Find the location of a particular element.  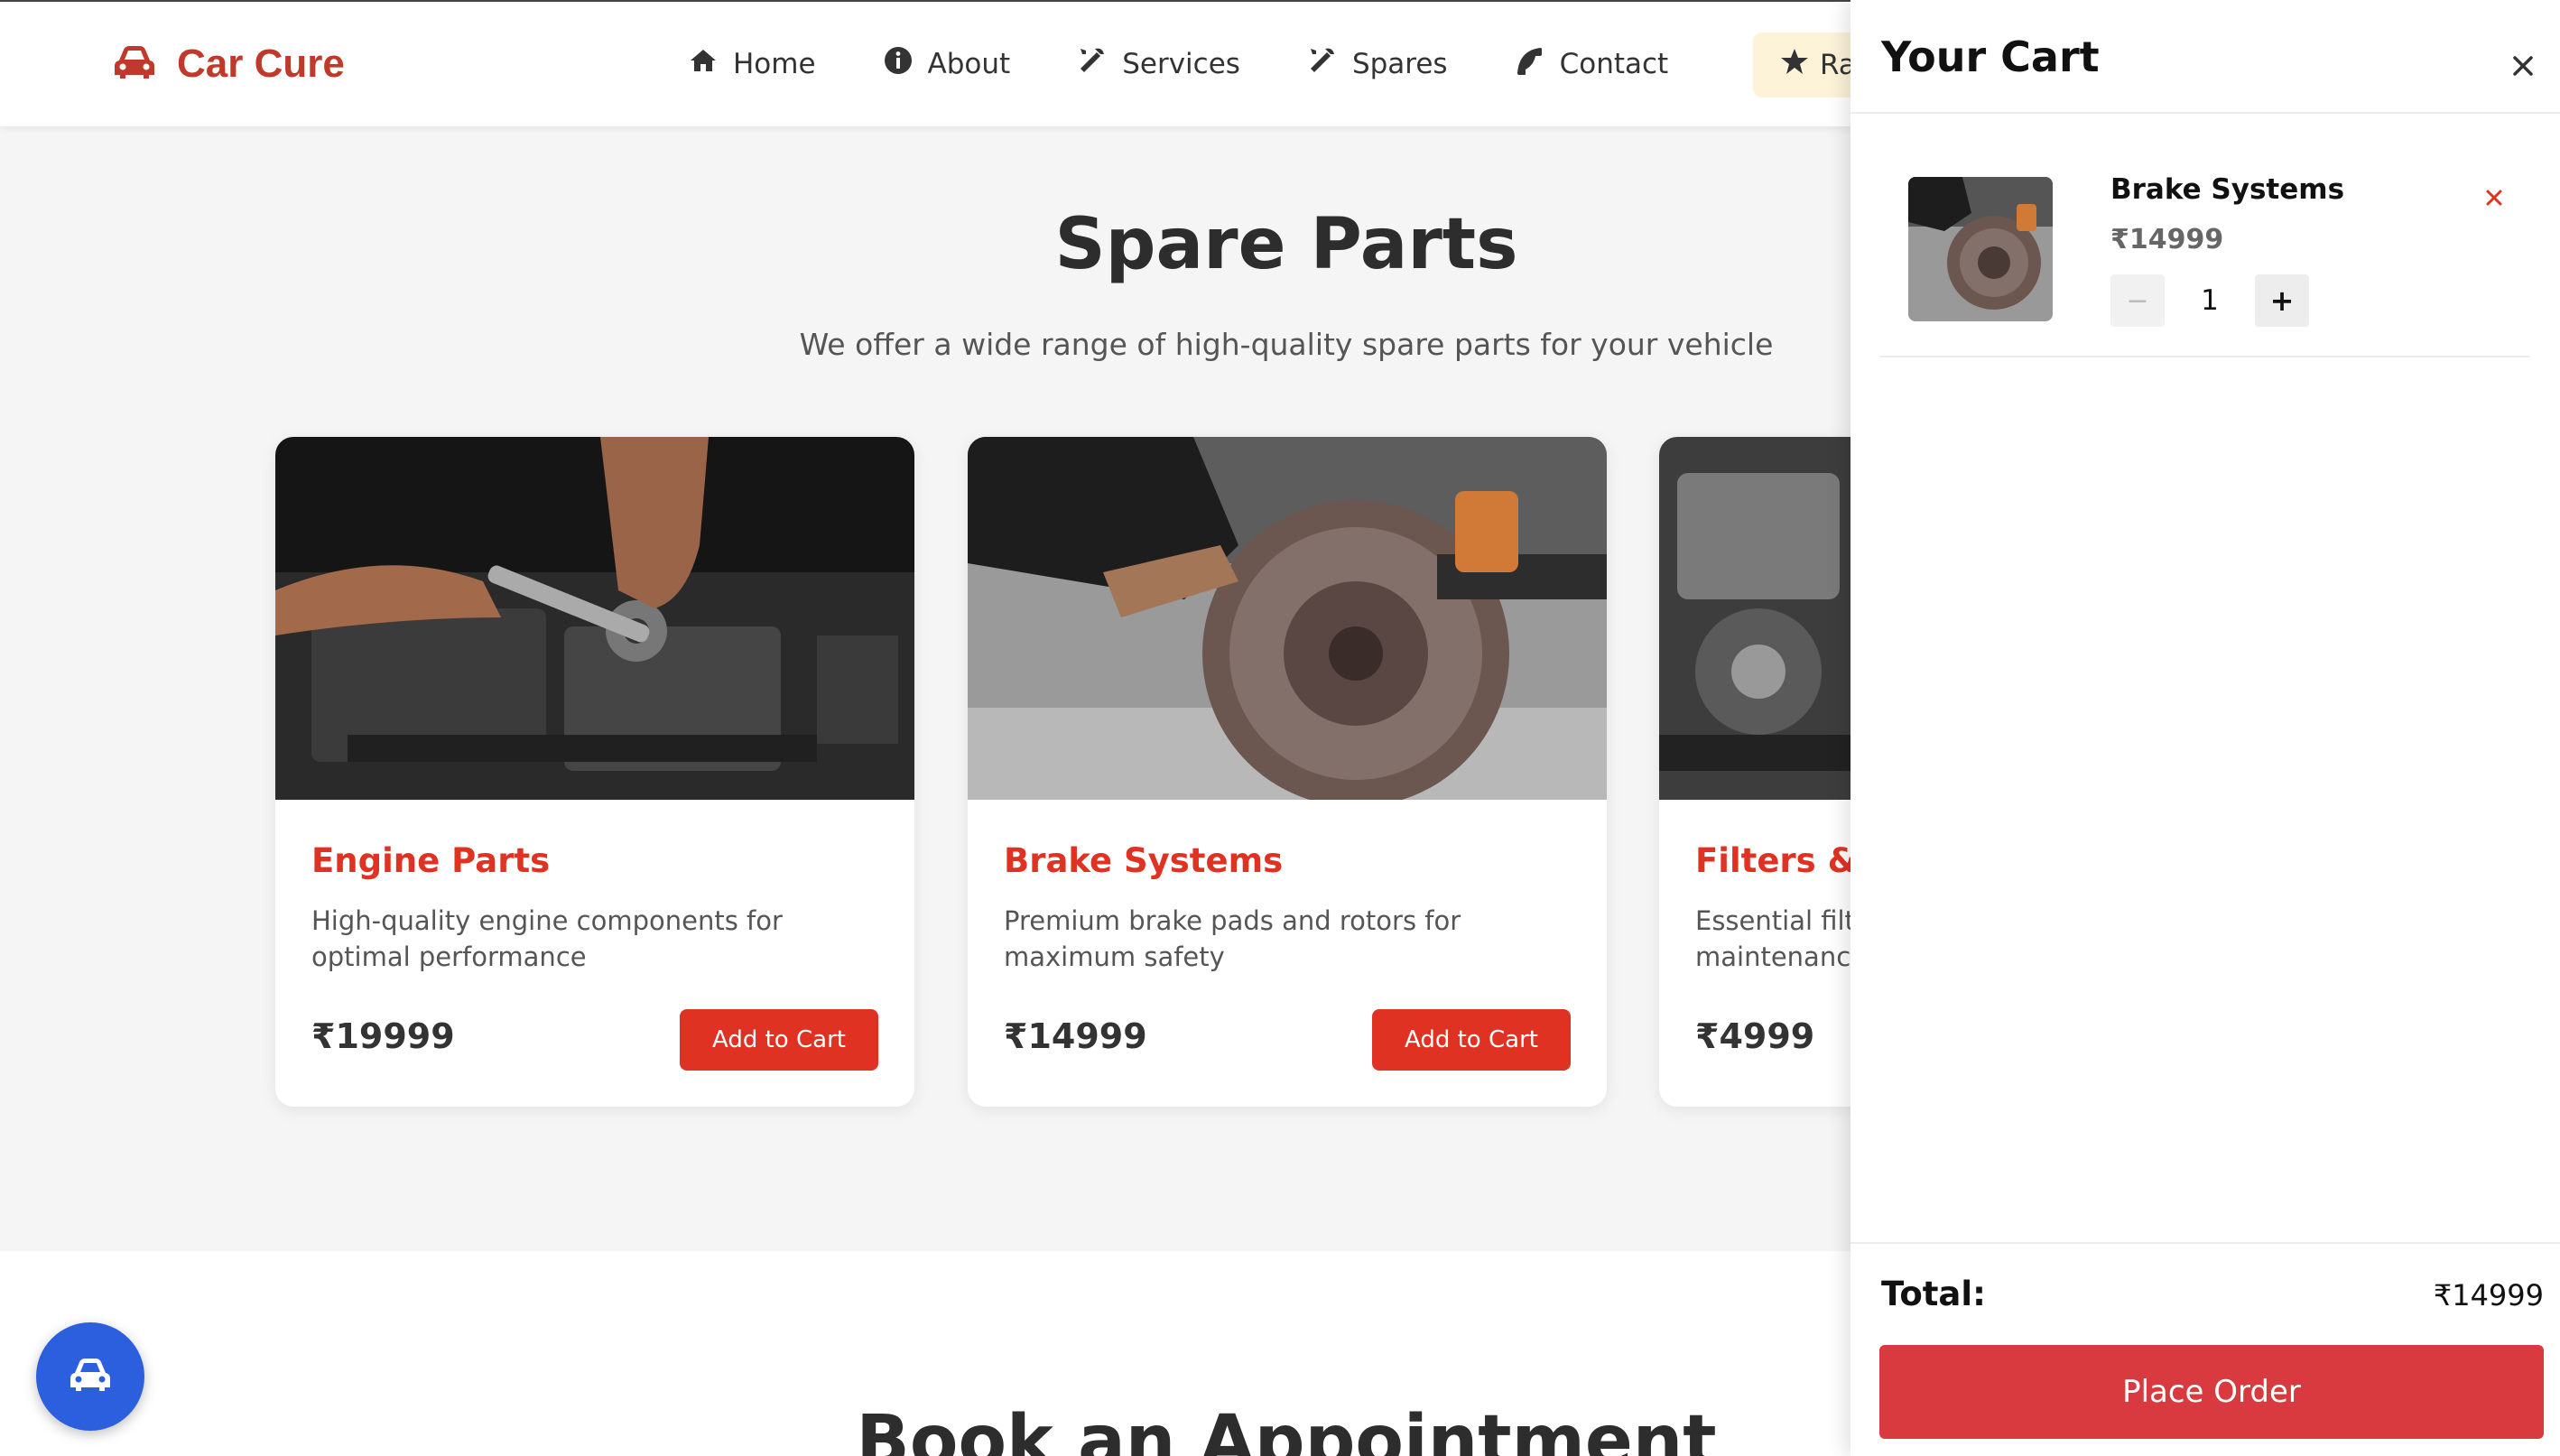

nav-services: Services is located at coordinates (1159, 64).